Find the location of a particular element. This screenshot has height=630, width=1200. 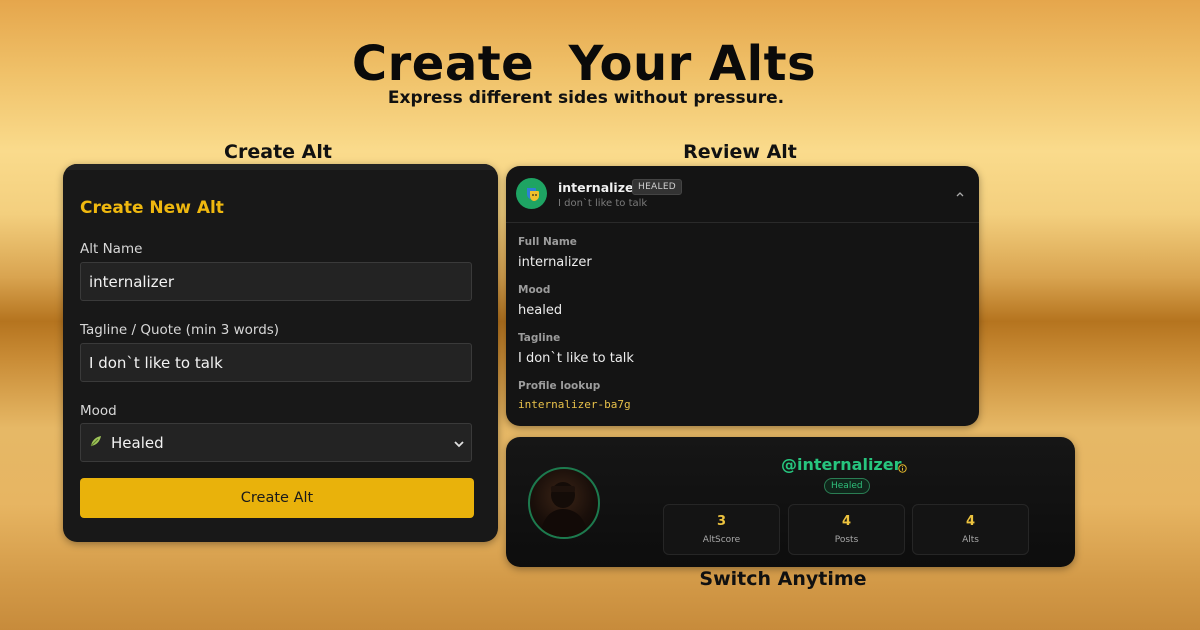

tagline-label: Tagline / Quote (min 3 words) is located at coordinates (180, 330).